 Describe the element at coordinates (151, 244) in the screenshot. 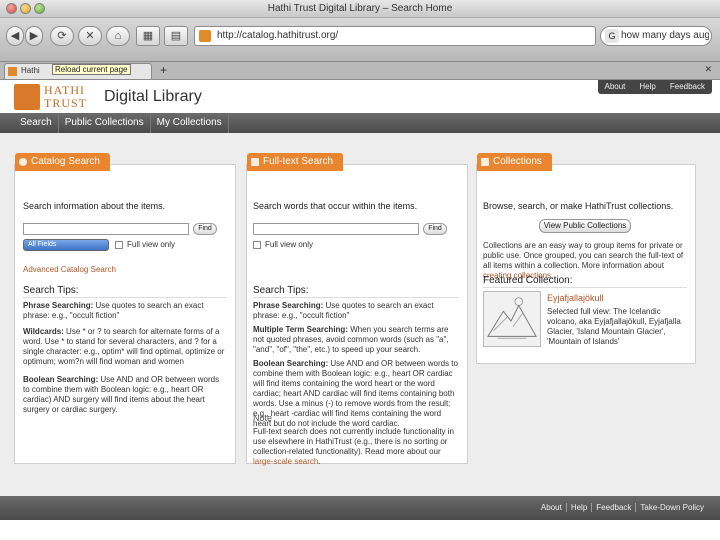

I see `catalog-fullview-label: Full view only` at that location.